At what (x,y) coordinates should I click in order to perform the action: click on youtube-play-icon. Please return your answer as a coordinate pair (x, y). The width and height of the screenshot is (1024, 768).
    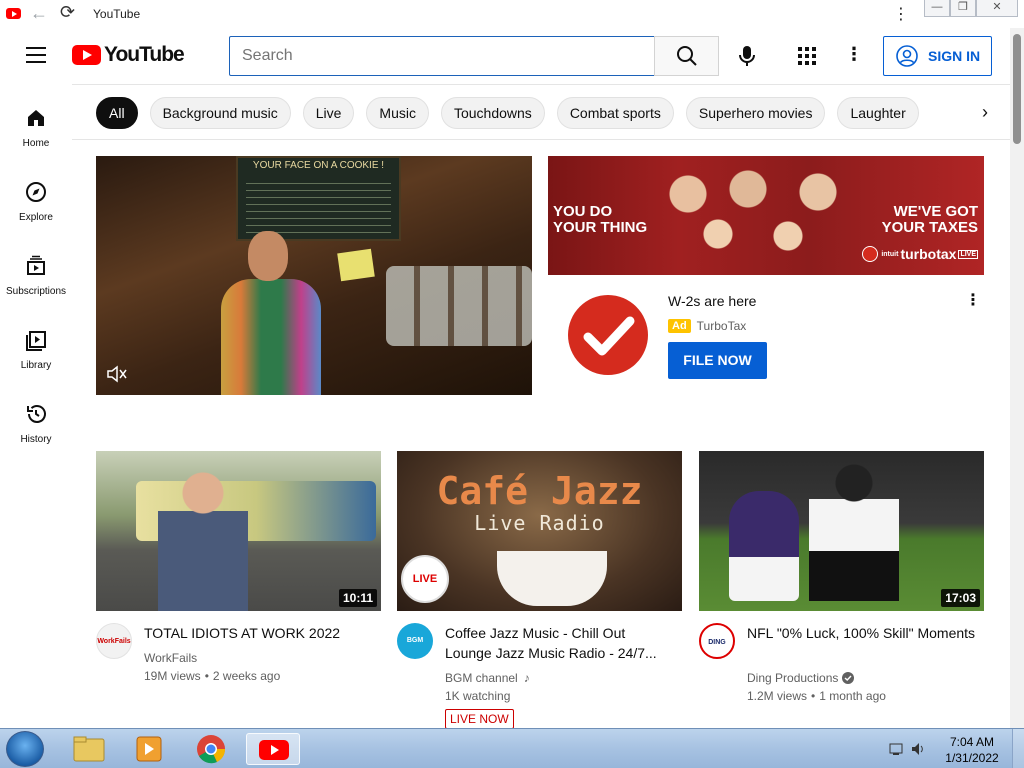
    Looking at the image, I should click on (86, 55).